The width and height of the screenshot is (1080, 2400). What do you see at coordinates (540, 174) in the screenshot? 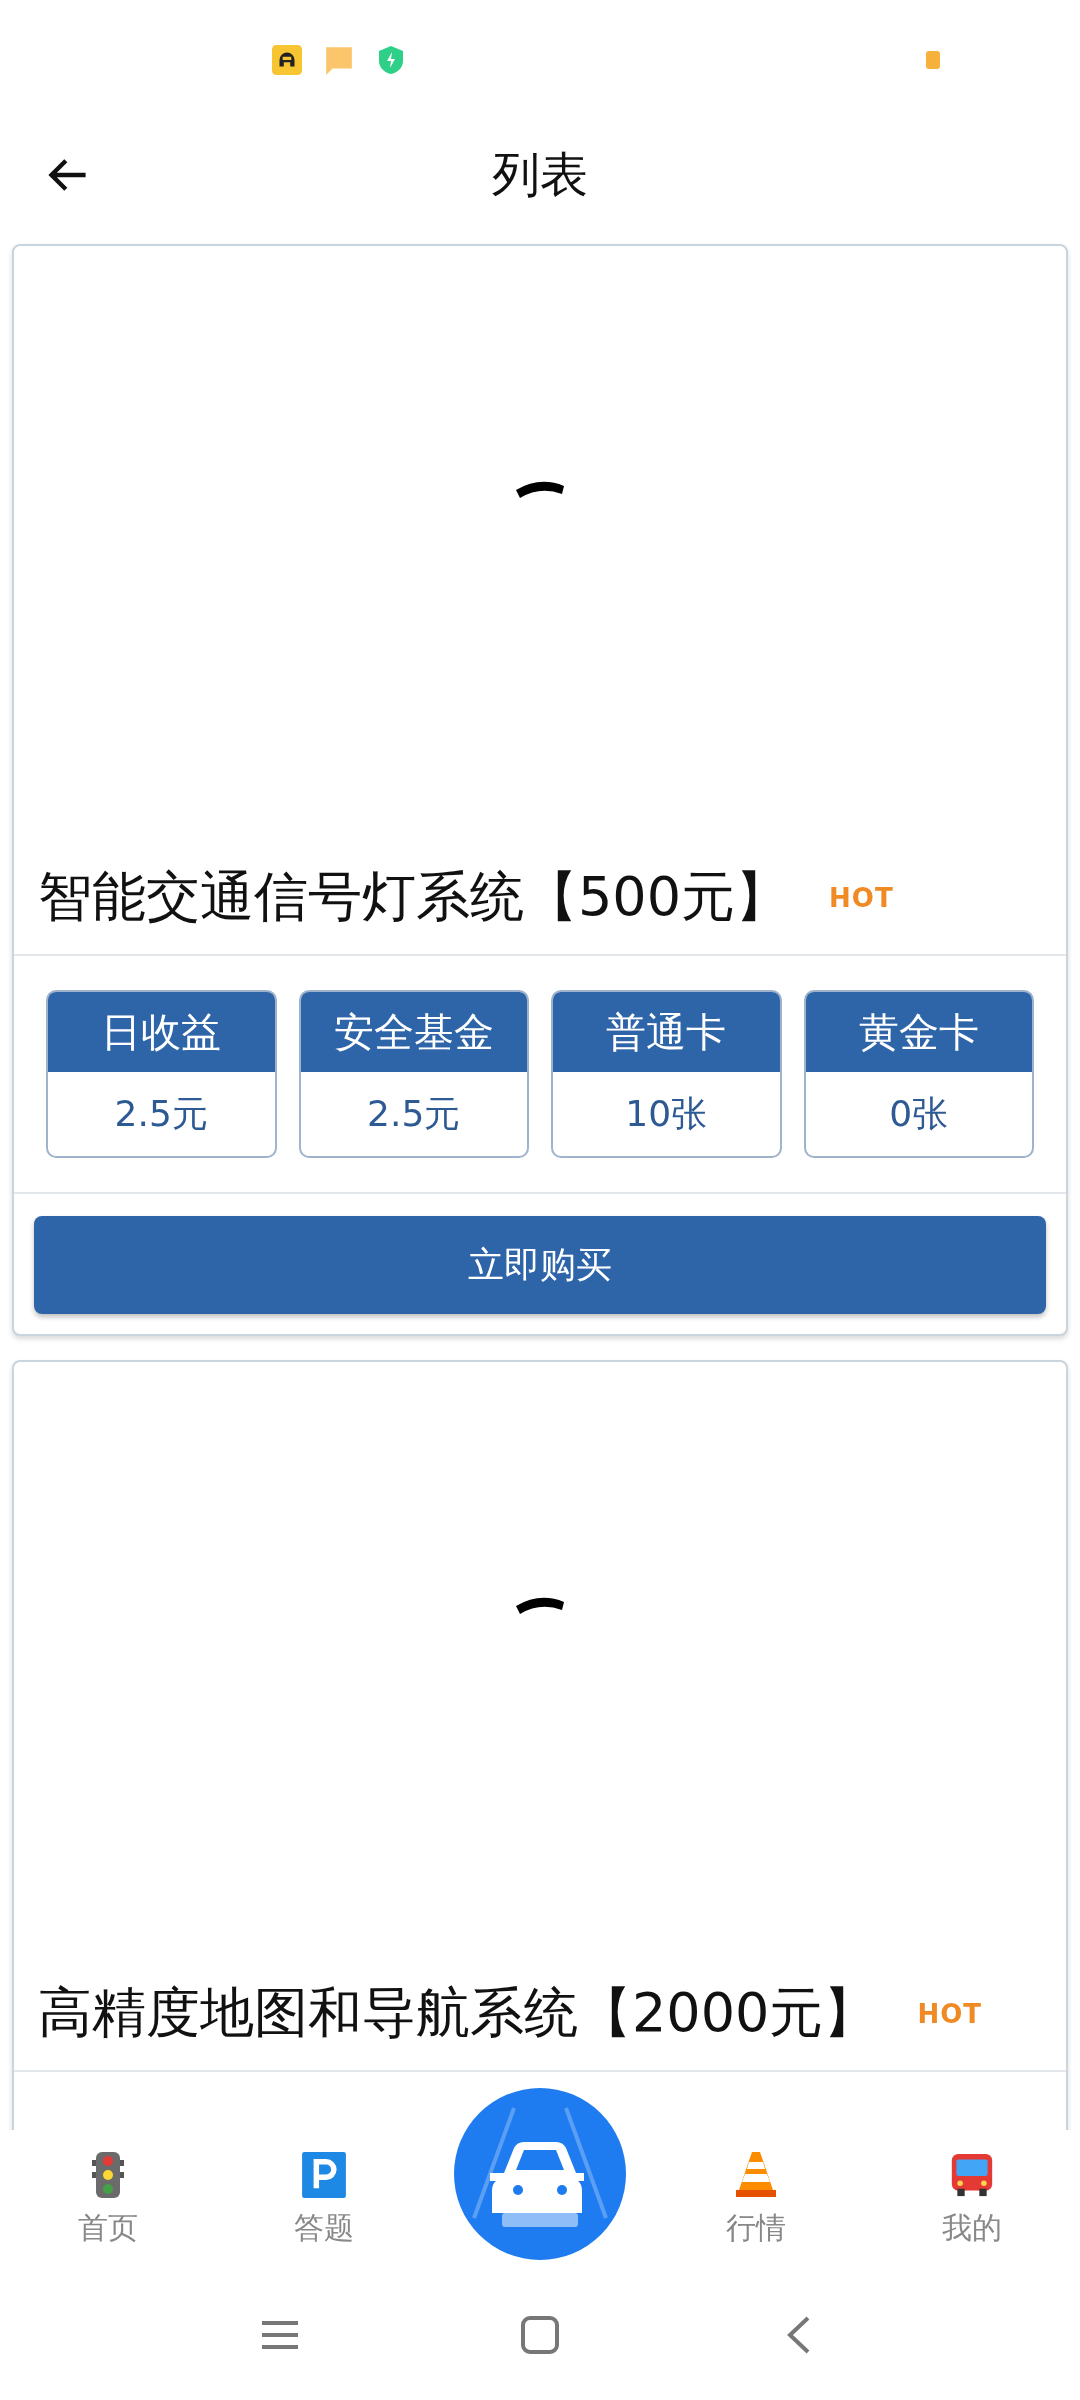
I see `page-title: 列表` at bounding box center [540, 174].